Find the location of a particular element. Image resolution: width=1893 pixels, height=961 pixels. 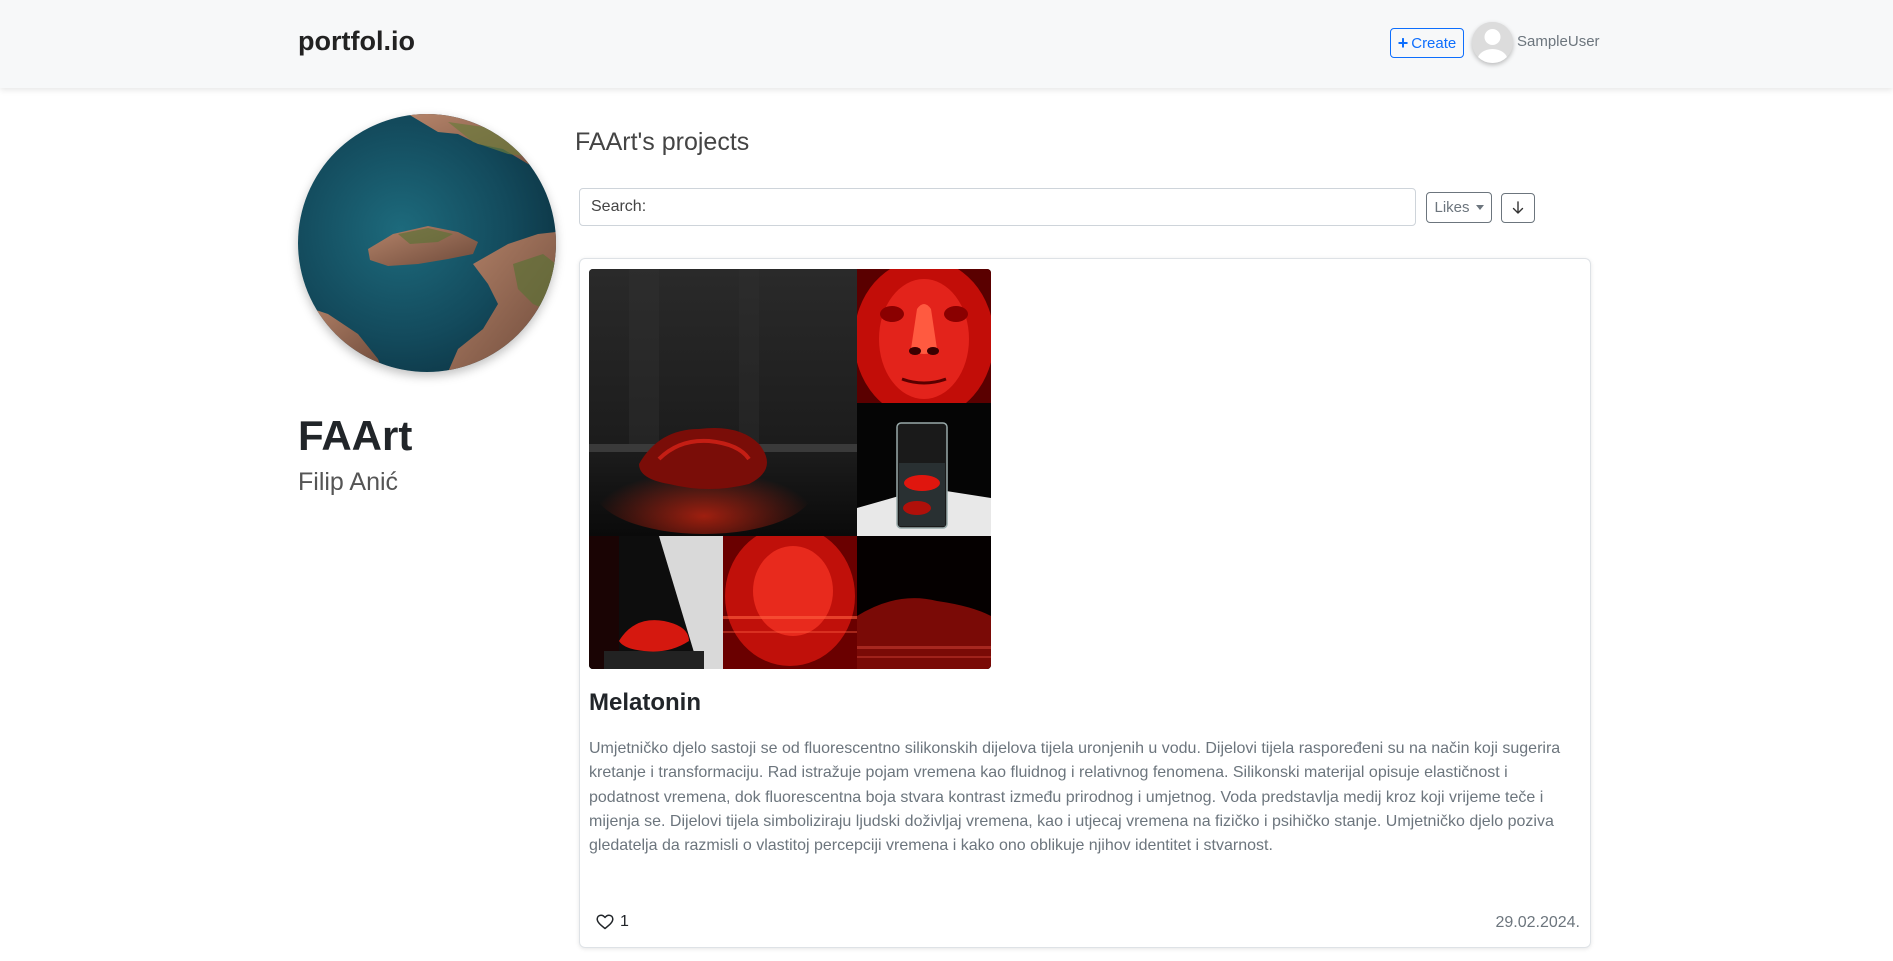

project-image-collage is located at coordinates (790, 469).